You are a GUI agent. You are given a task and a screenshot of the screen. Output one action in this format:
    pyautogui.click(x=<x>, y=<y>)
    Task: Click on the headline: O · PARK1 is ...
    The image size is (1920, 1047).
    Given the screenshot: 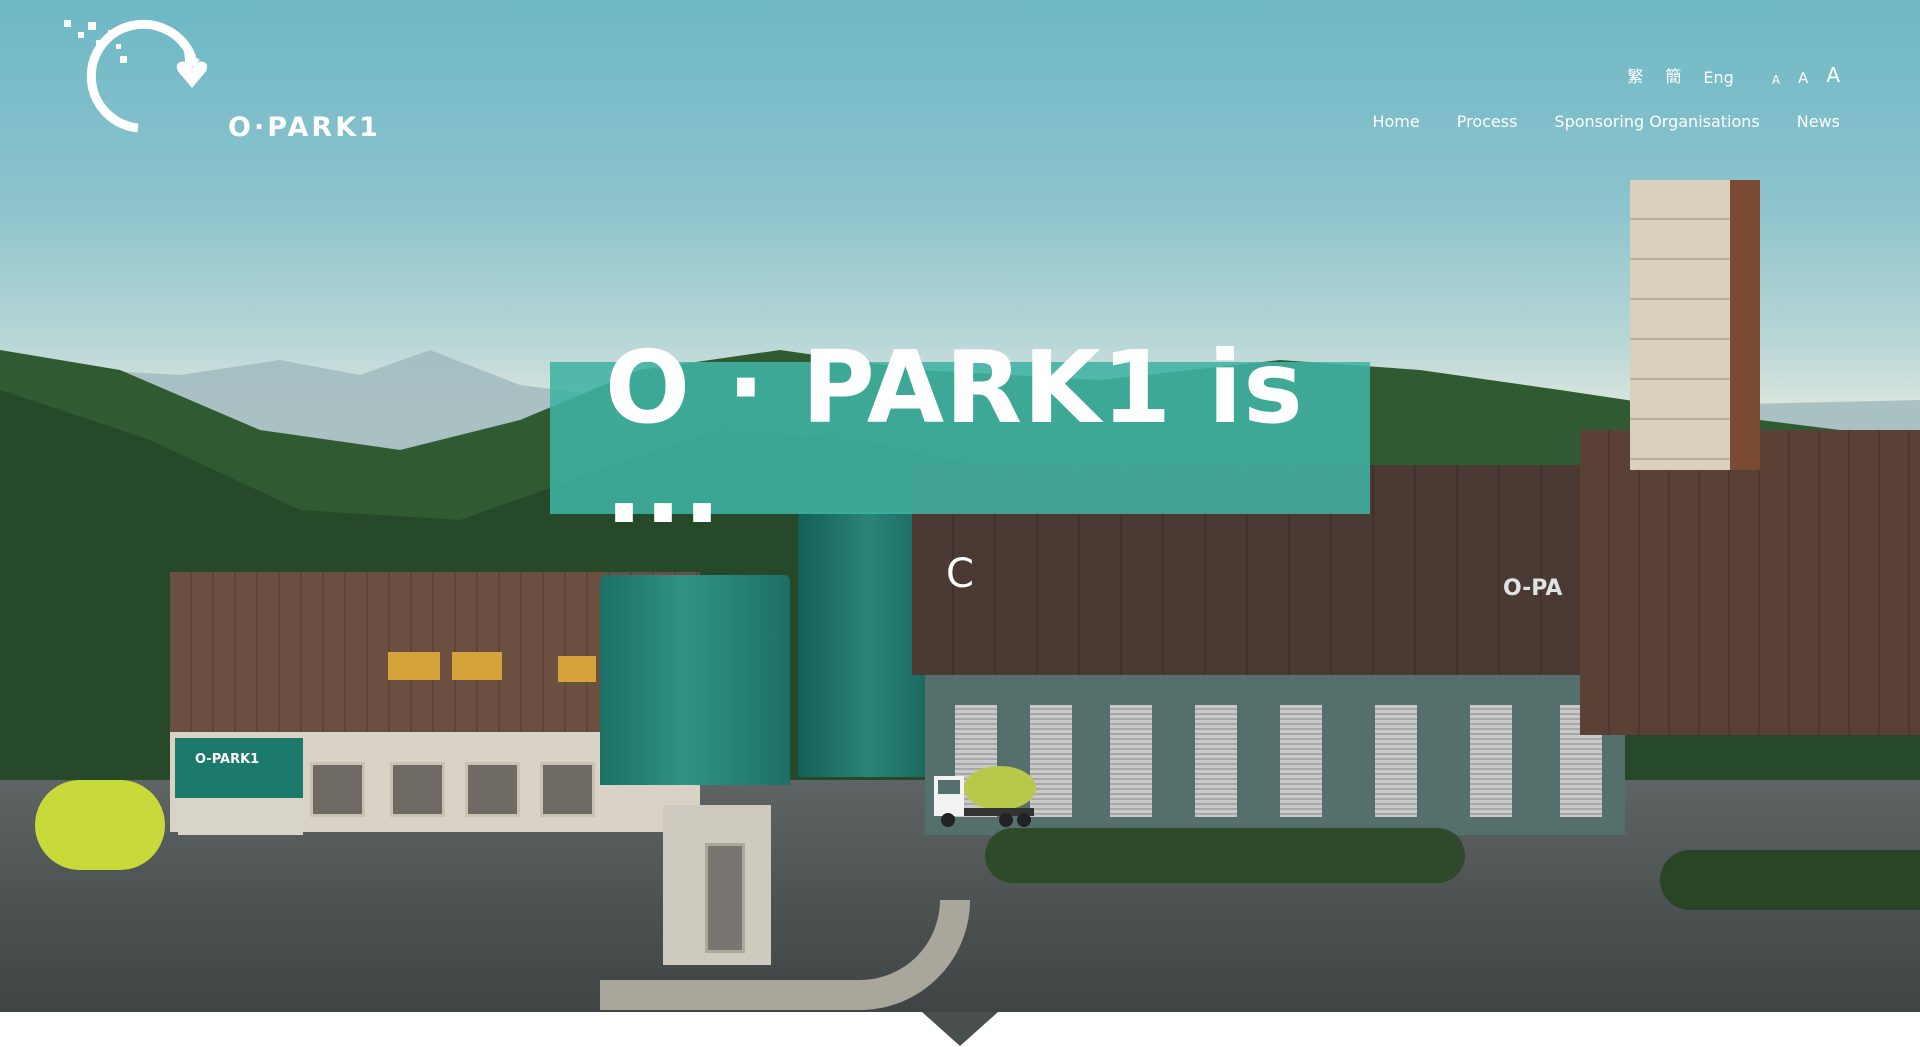 What is the action you would take?
    pyautogui.click(x=954, y=437)
    